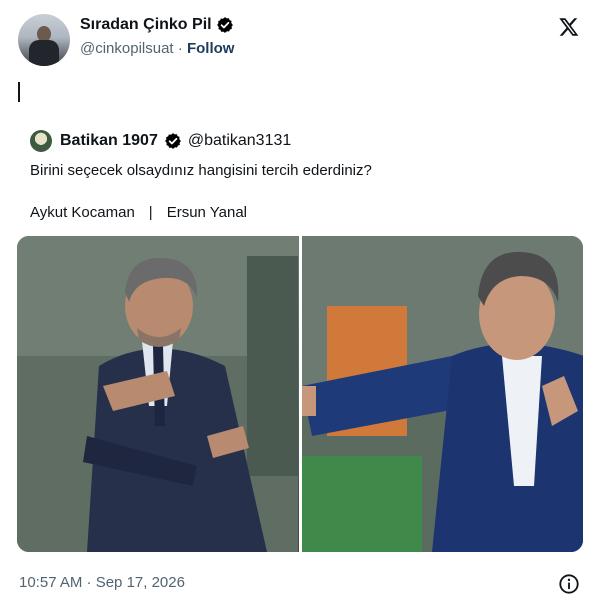  I want to click on quoted-author-row: Batikan 1907 @batikan3131, so click(175, 141).